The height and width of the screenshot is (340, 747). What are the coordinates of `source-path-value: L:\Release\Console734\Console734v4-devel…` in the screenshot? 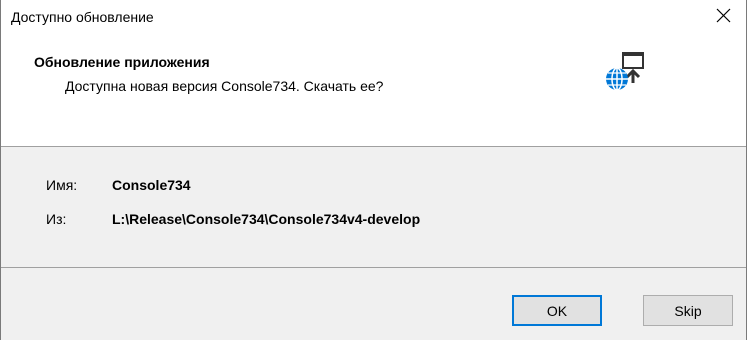 It's located at (266, 219).